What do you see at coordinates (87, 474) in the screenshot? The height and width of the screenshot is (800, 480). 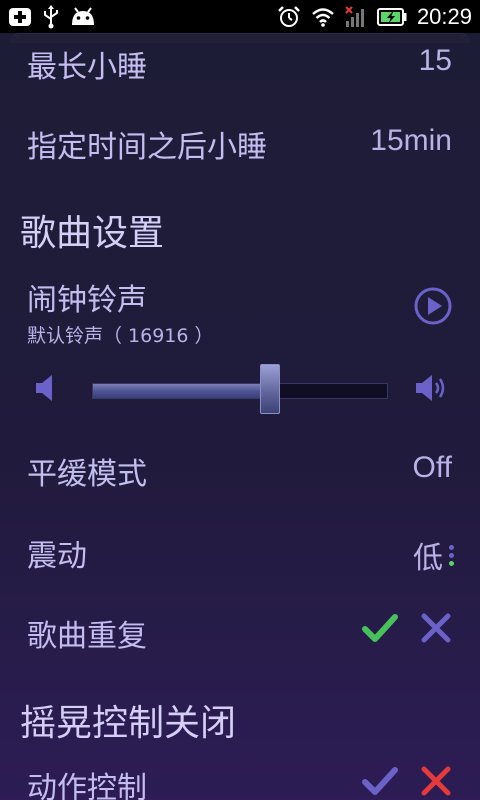 I see `gentle-mode-label: 平缓模式` at bounding box center [87, 474].